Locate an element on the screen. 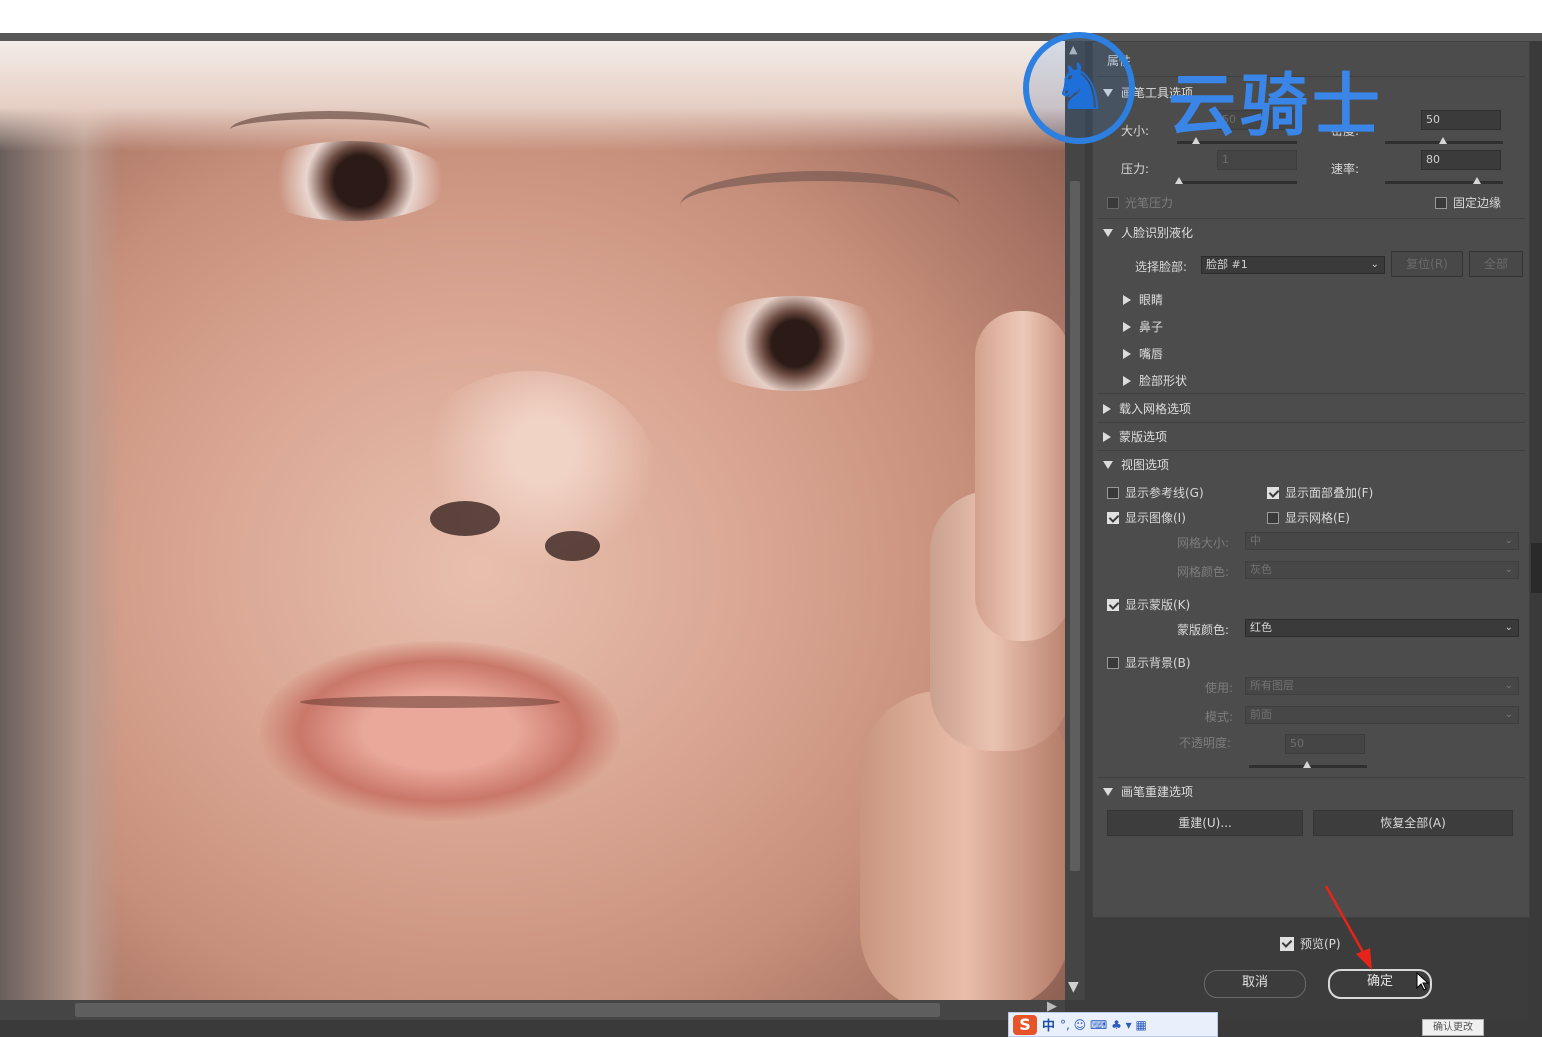  use-label: 使用: is located at coordinates (1219, 688).